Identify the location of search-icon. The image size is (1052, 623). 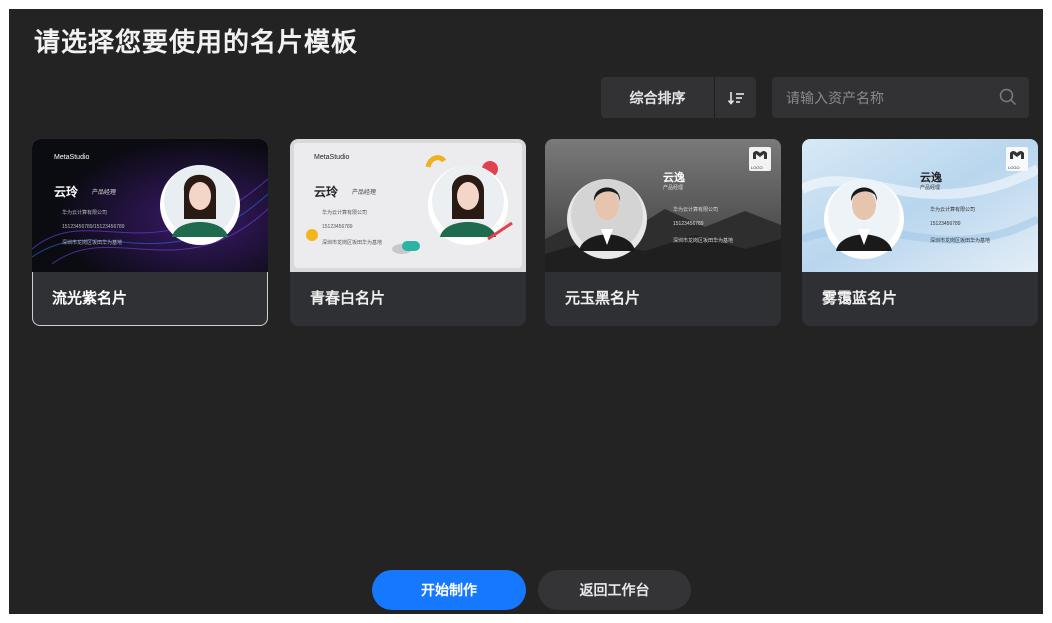
(1008, 99).